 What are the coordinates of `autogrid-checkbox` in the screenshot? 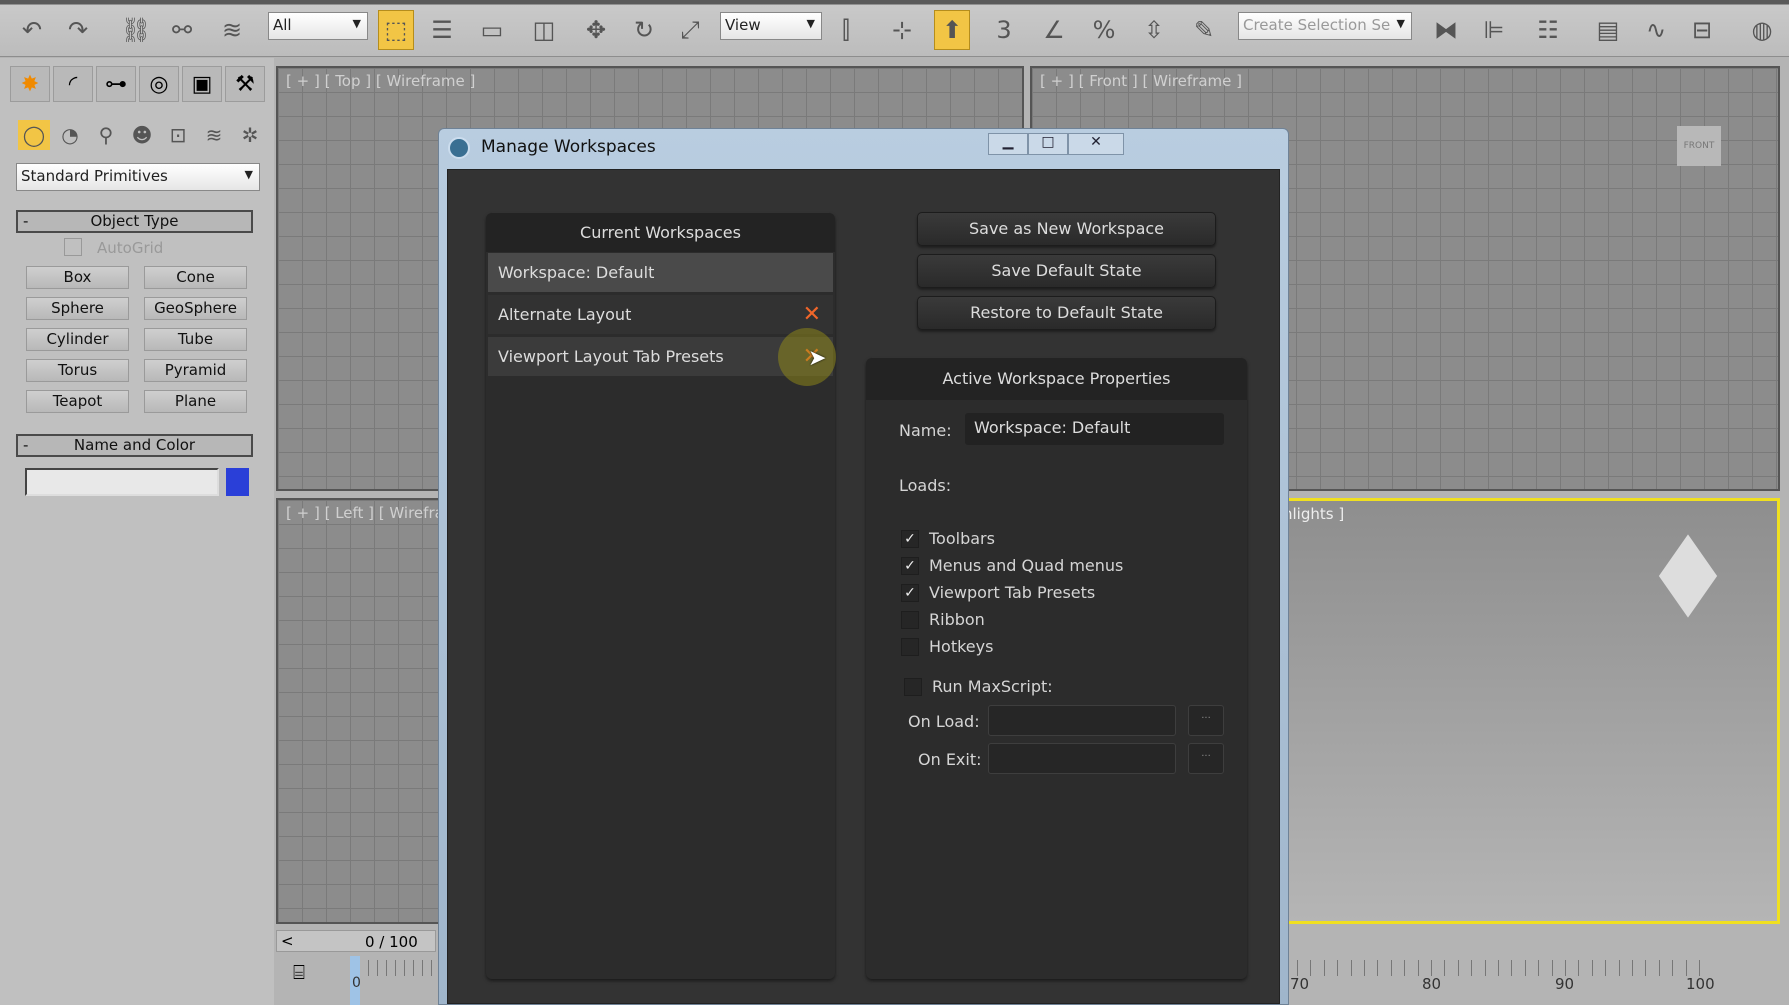 It's located at (73, 247).